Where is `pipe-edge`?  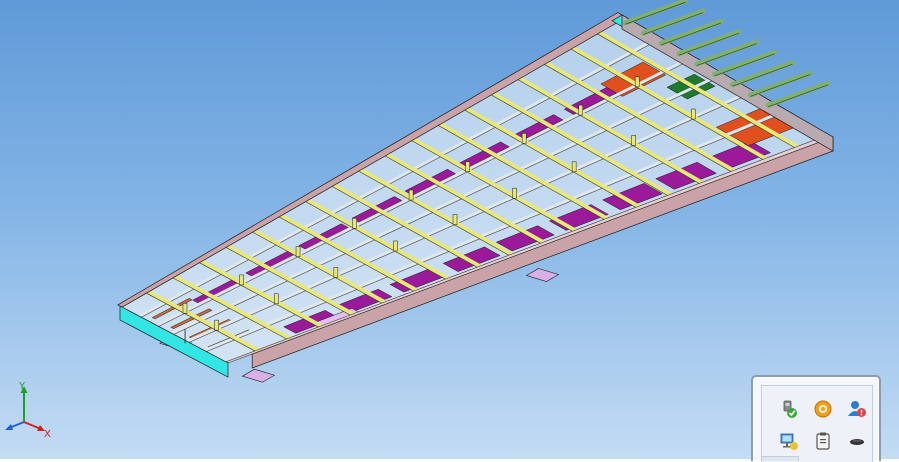 pipe-edge is located at coordinates (798, 96).